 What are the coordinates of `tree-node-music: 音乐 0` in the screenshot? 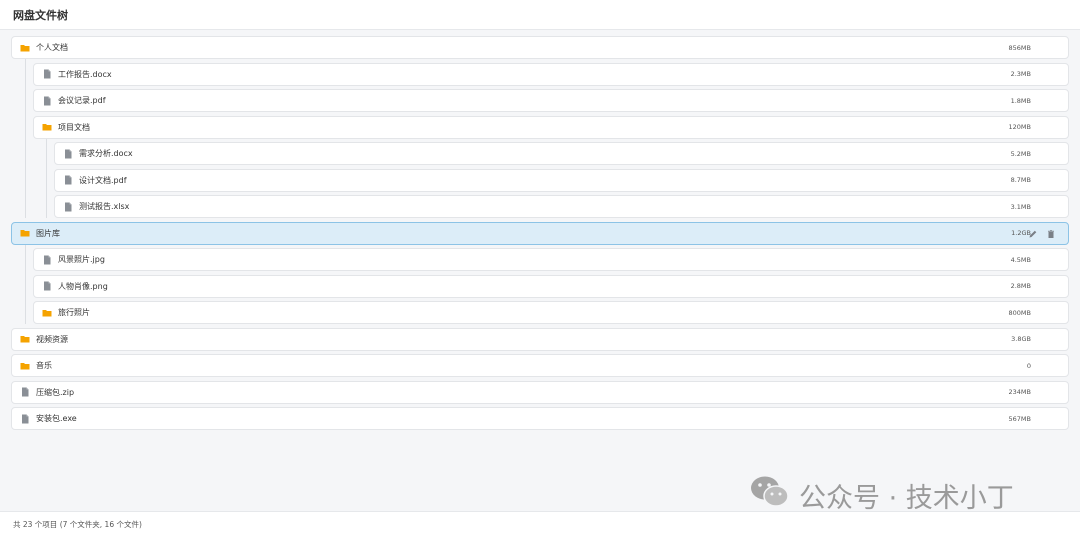 It's located at (540, 365).